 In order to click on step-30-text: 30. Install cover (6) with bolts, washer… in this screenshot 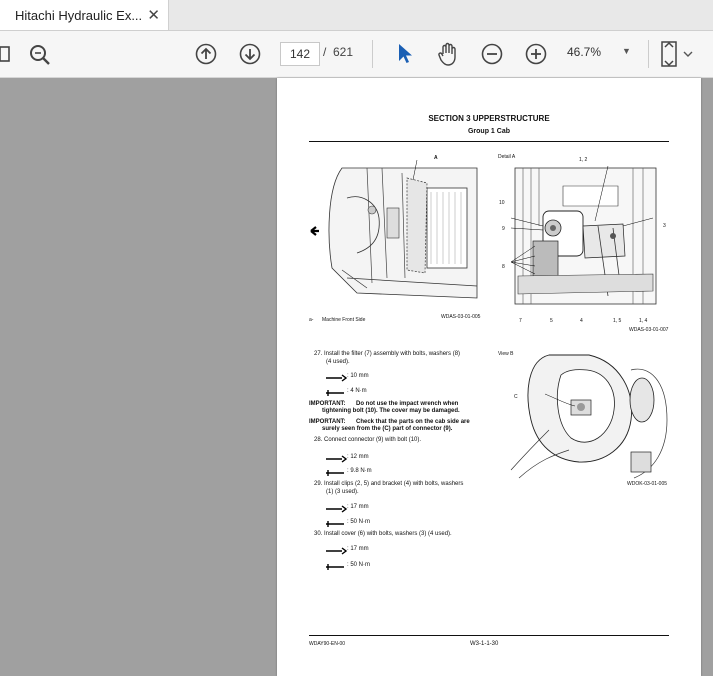, I will do `click(383, 534)`.